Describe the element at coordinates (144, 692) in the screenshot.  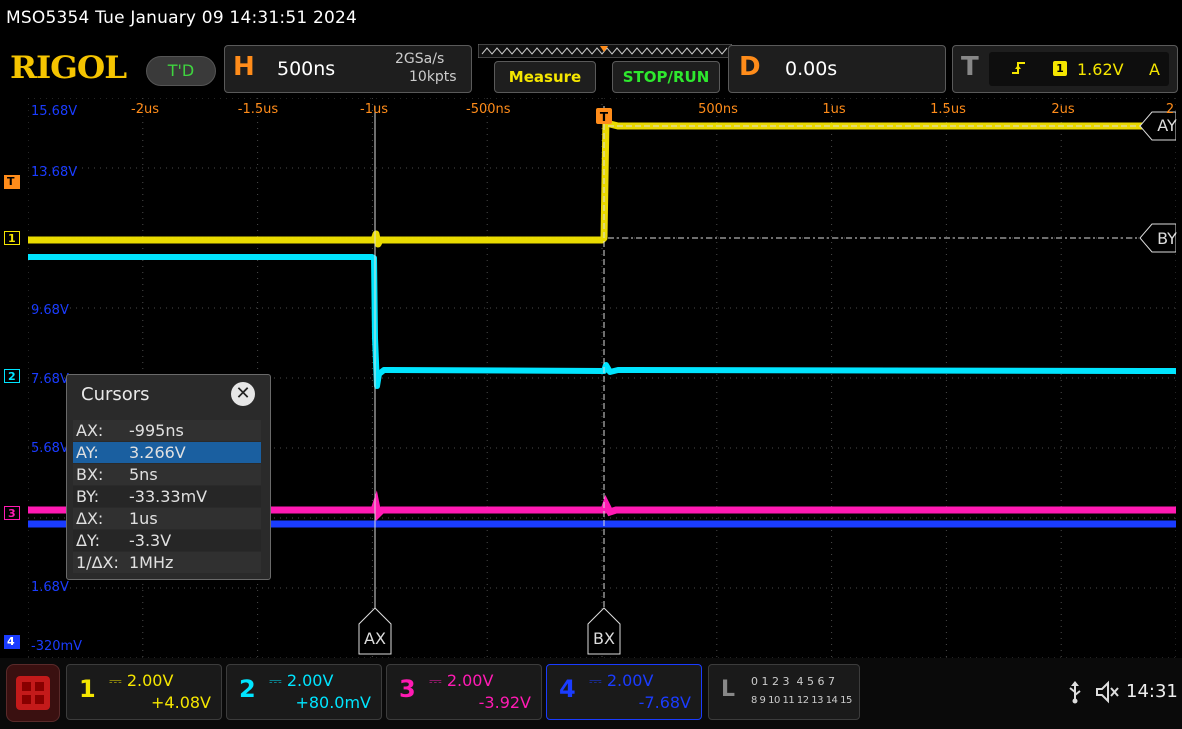
I see `ch1-settings: 1 ⎓ 2.00V +4.08V` at that location.